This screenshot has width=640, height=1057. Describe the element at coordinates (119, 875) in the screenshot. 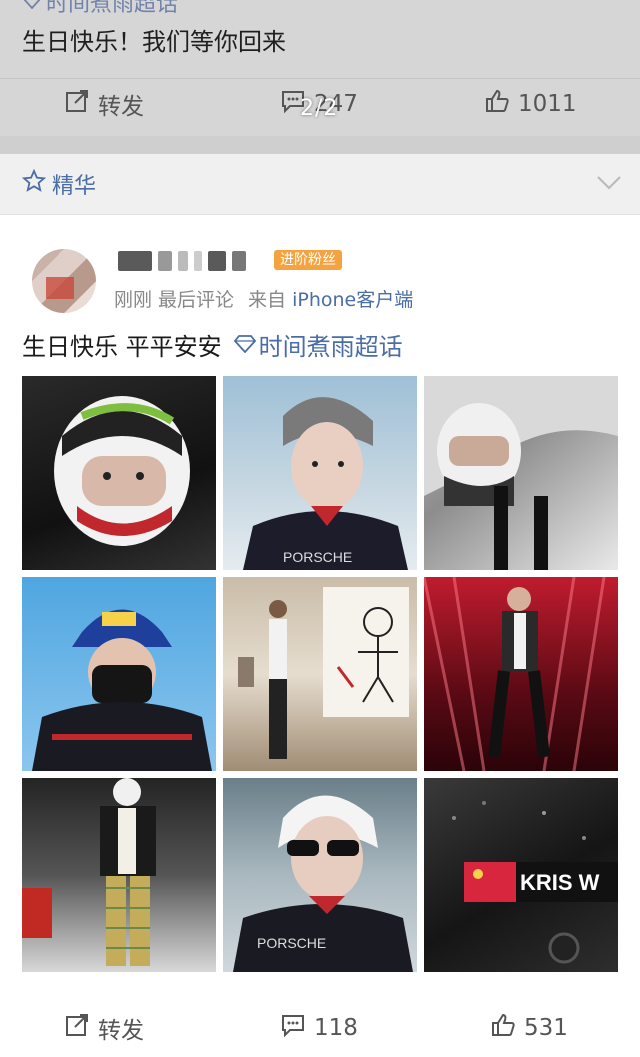

I see `photo-street-plaid-pants` at that location.